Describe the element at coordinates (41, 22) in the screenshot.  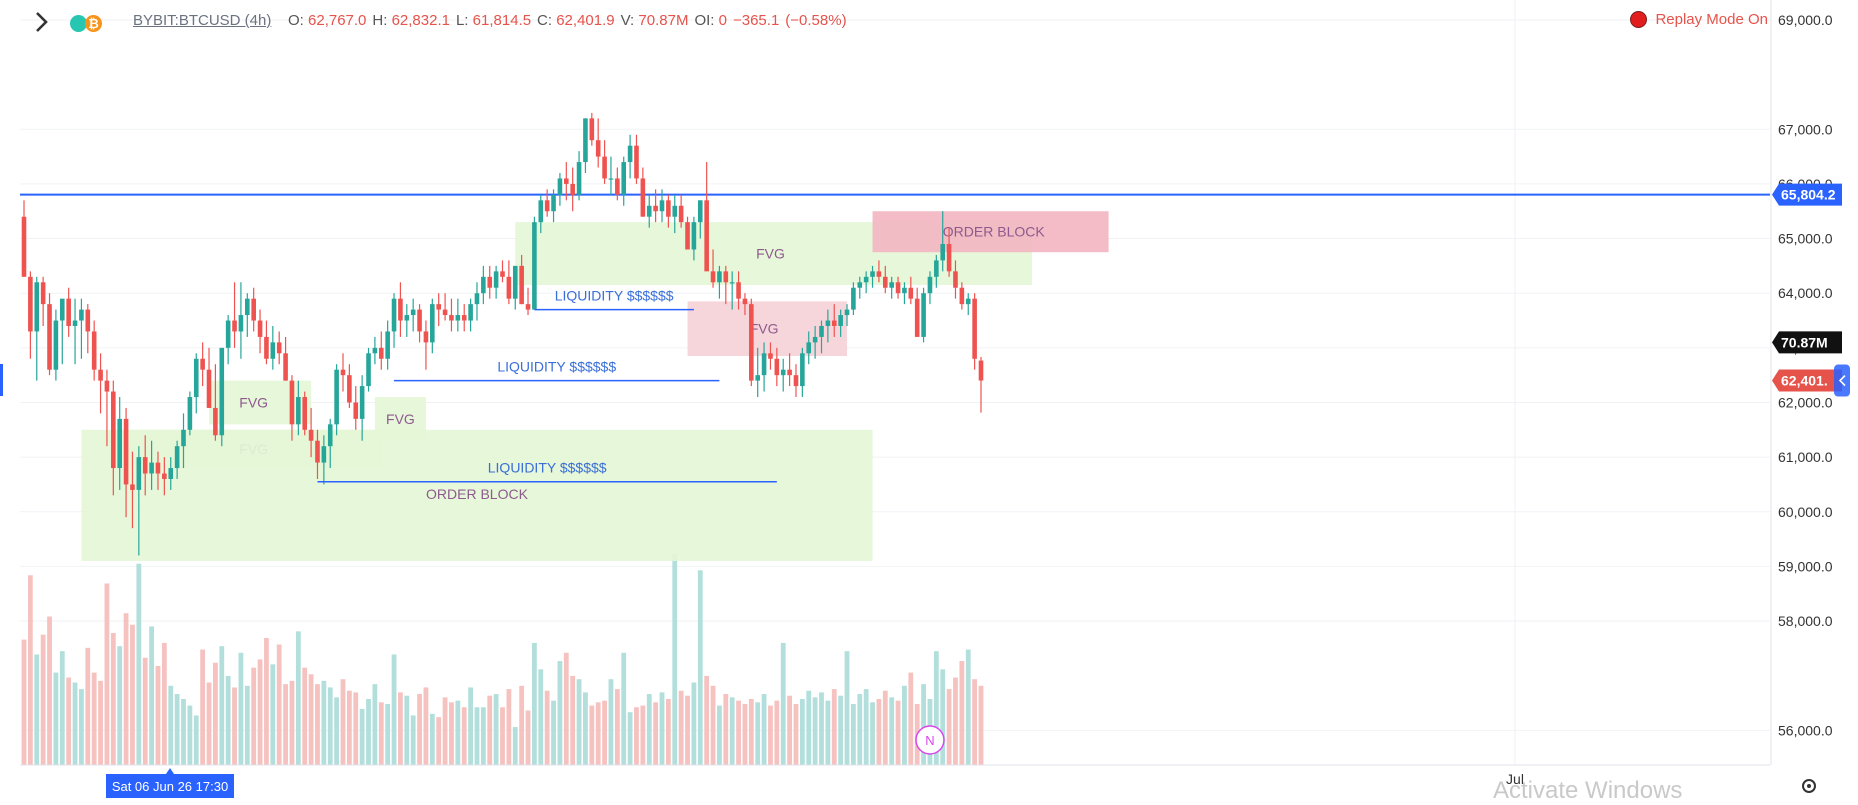
I see `chevron-right-icon` at that location.